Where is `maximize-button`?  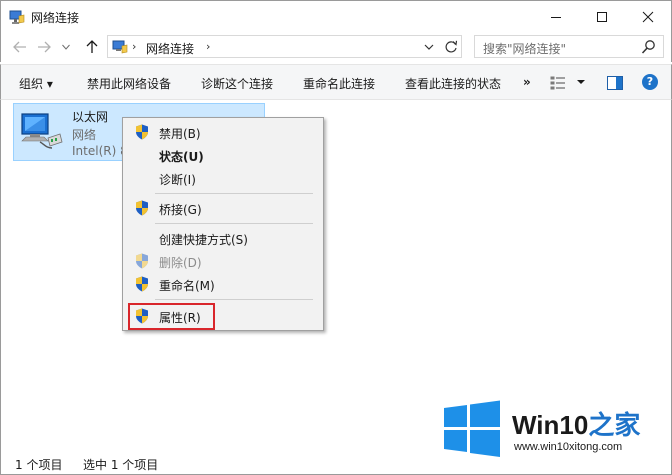
maximize-button is located at coordinates (602, 16).